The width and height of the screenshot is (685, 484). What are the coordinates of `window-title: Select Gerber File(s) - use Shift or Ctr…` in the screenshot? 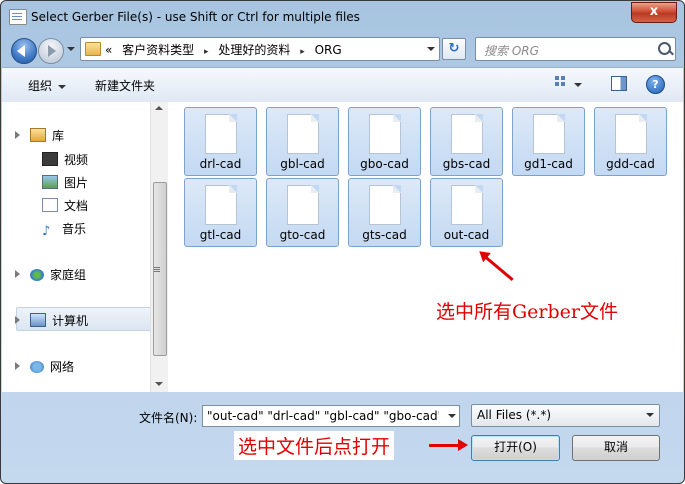 It's located at (195, 17).